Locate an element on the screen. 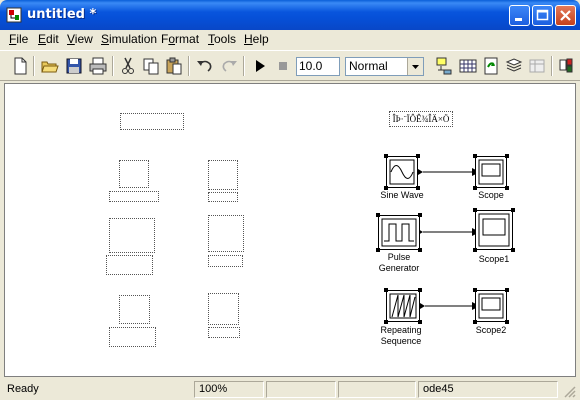 The image size is (580, 400). sine-wave-block is located at coordinates (402, 172).